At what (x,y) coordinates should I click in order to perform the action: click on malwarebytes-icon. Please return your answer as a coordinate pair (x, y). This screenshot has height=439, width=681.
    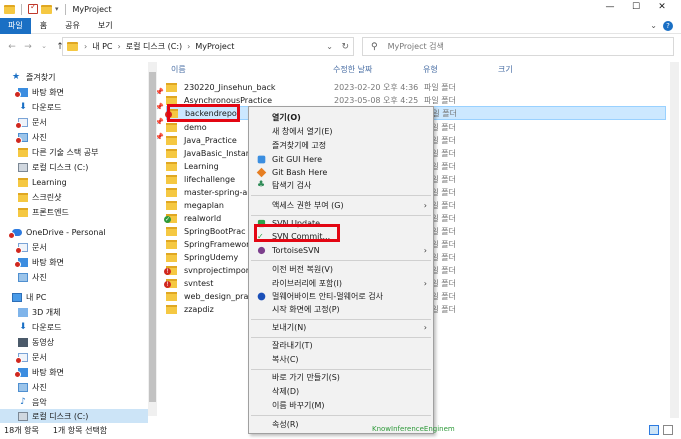
    Looking at the image, I should click on (261, 296).